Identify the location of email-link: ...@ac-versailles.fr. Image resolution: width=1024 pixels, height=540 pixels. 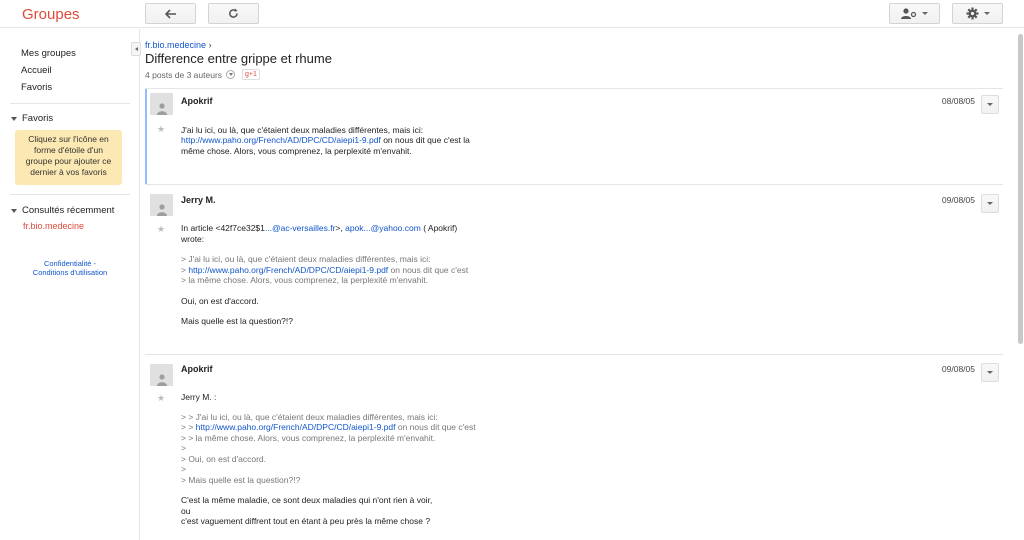
(300, 228).